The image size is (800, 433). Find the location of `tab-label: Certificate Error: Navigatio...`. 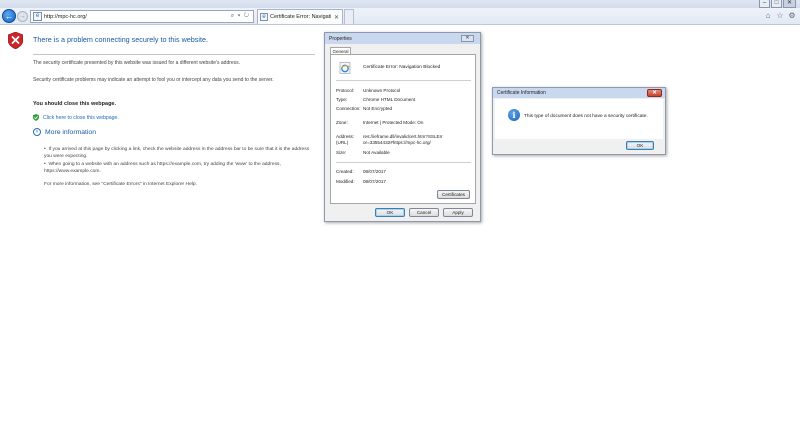

tab-label: Certificate Error: Navigatio... is located at coordinates (300, 17).